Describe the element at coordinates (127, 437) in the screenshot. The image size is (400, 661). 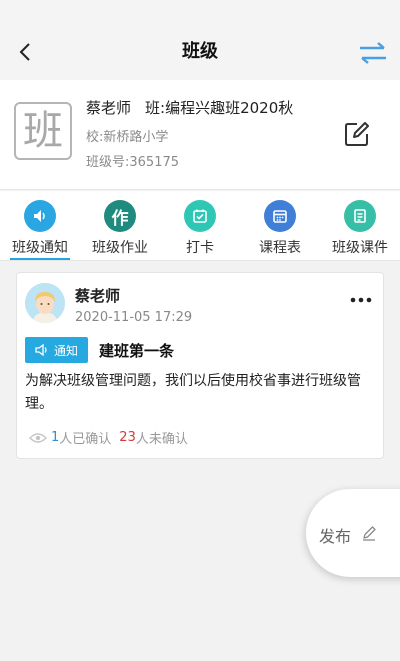
I see `unconfirmed-count: 23` at that location.